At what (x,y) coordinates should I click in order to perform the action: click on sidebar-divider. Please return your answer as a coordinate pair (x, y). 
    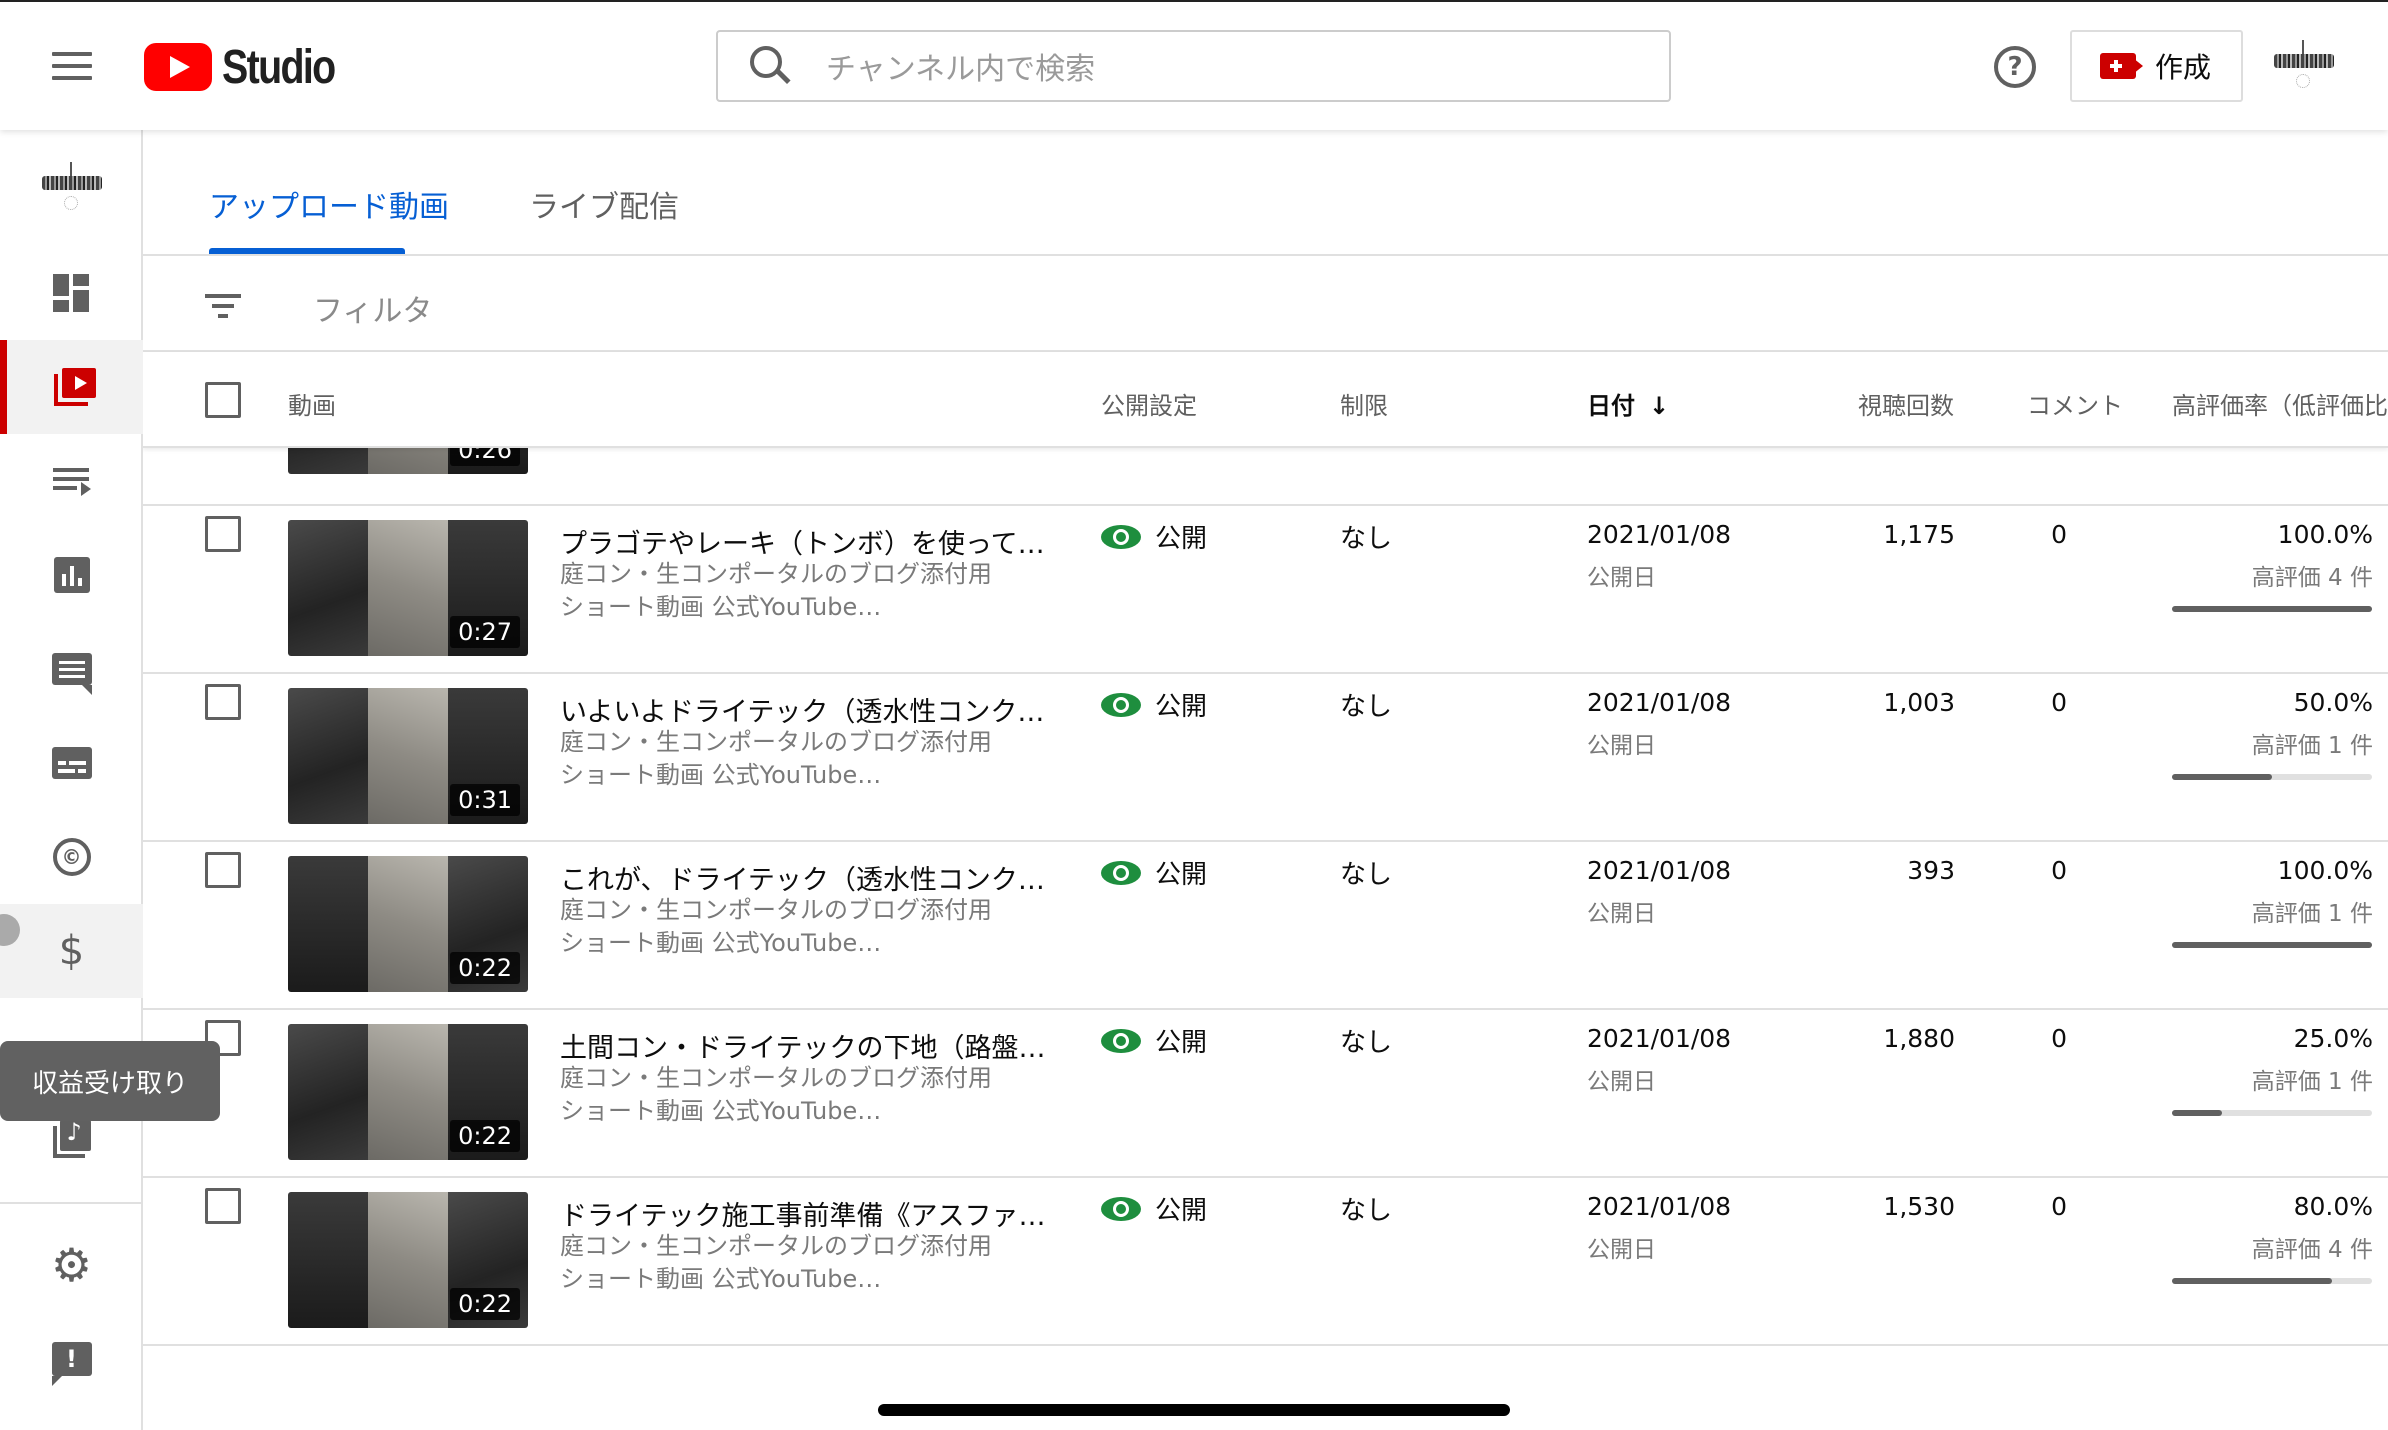
    Looking at the image, I should click on (71, 1203).